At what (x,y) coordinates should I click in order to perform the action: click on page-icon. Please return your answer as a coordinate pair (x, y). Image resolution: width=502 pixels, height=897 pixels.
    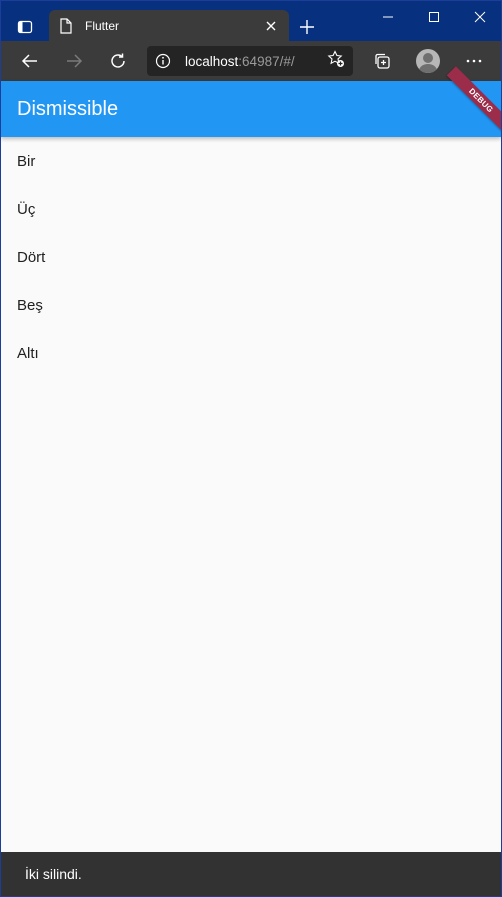
    Looking at the image, I should click on (66, 25).